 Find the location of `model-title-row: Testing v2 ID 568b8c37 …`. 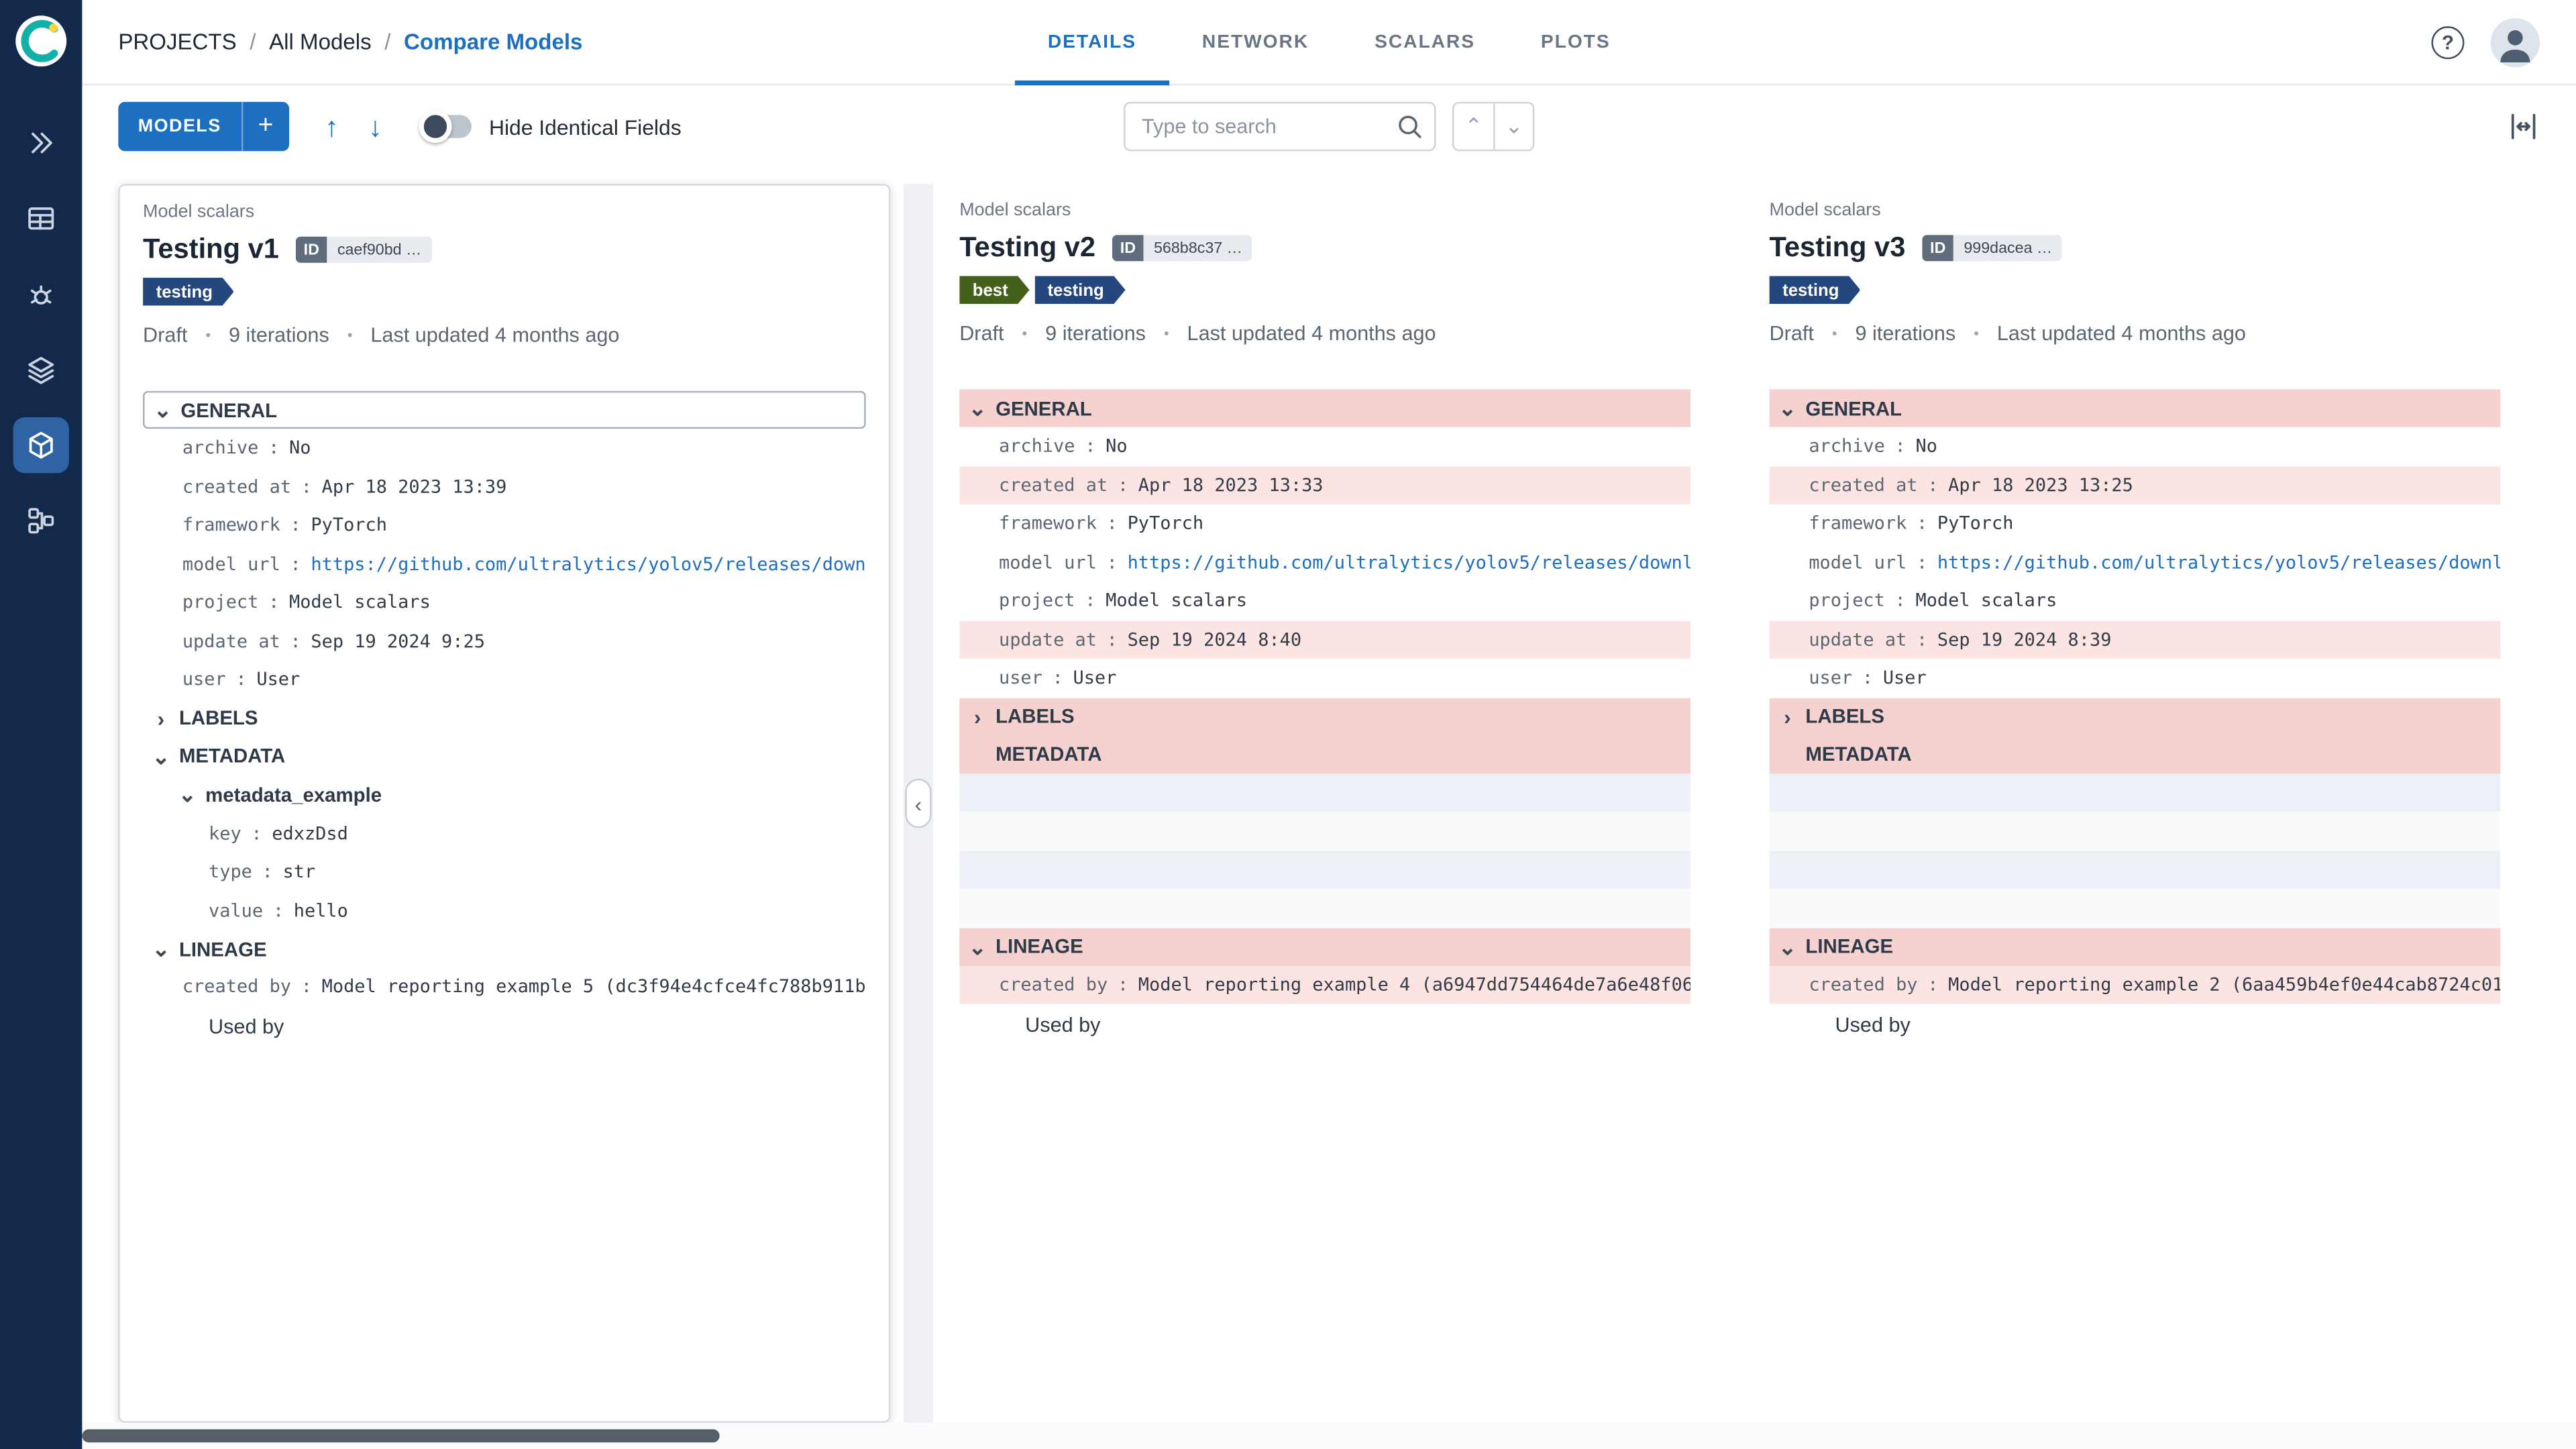

model-title-row: Testing v2 ID 568b8c37 … is located at coordinates (1324, 247).